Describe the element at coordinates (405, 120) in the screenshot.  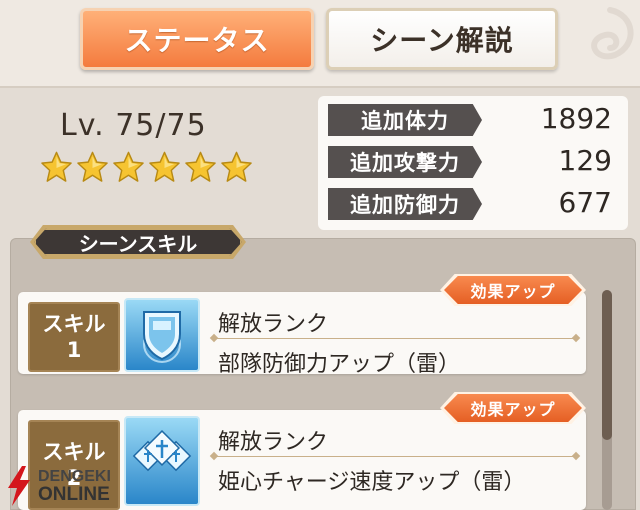
I see `stat-label: 追加体力` at that location.